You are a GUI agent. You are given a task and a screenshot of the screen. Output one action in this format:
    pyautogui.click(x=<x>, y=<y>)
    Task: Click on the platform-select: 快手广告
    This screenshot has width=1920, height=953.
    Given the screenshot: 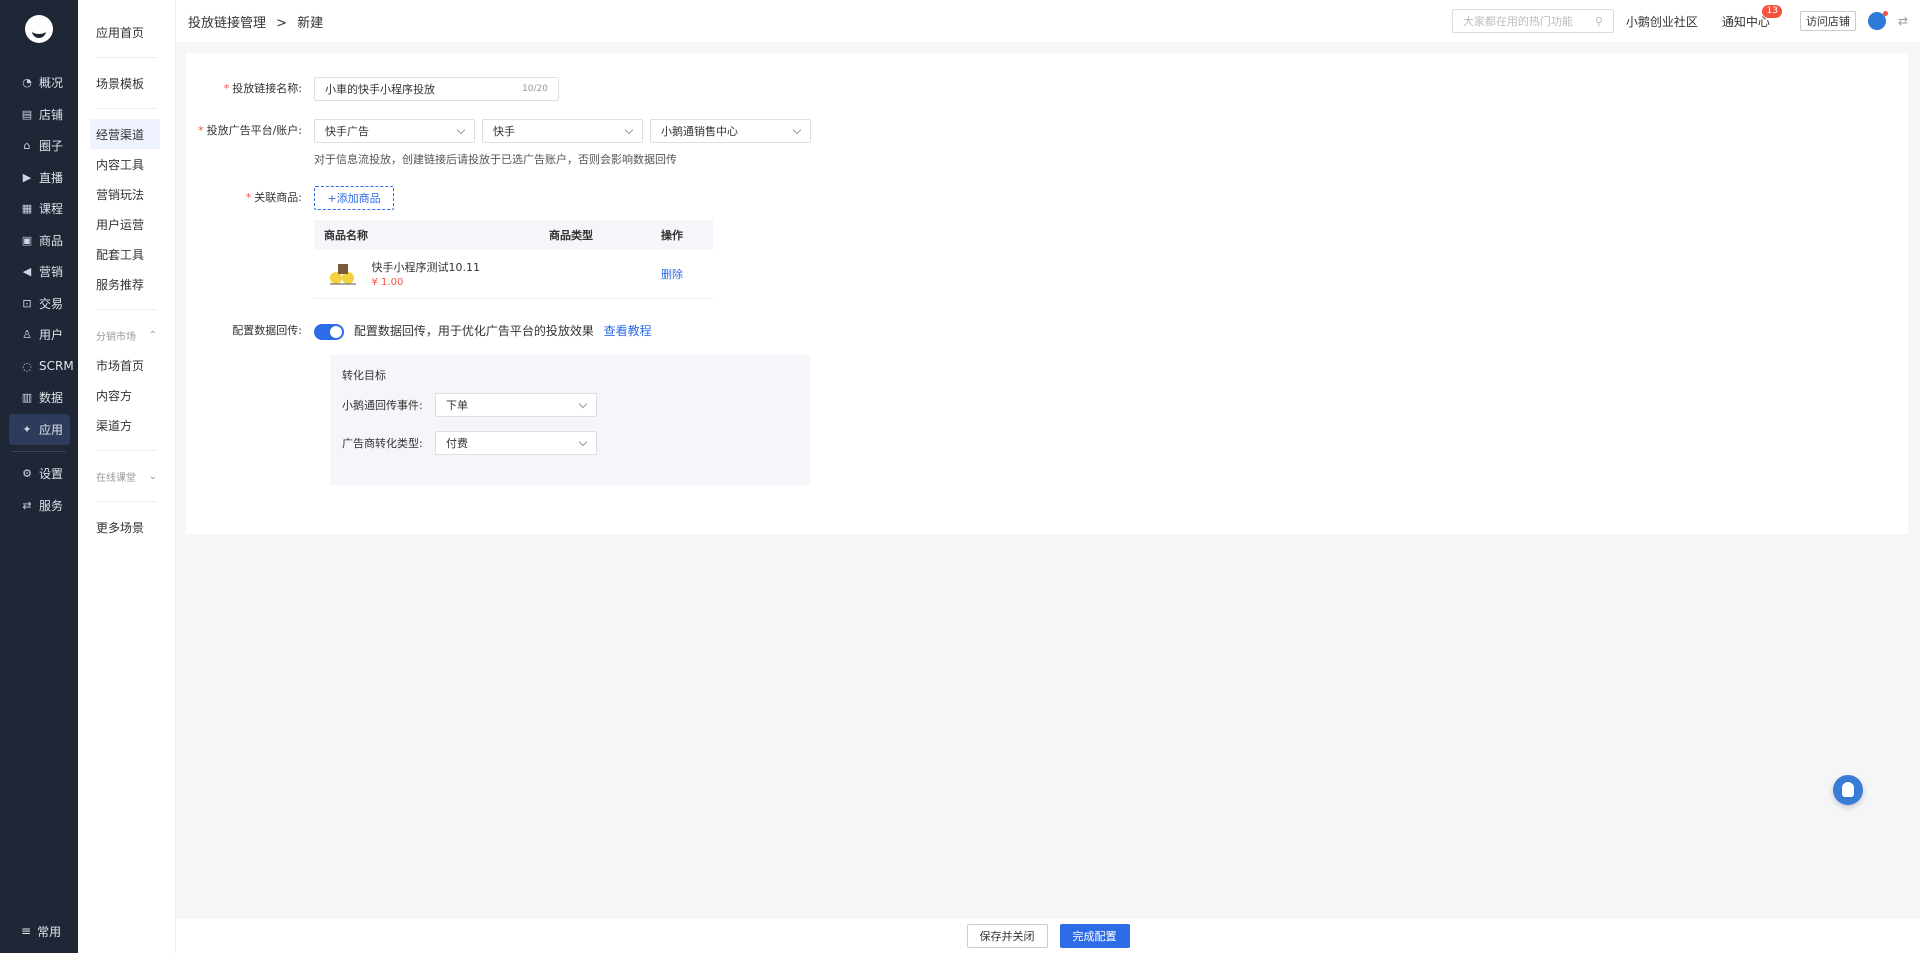 What is the action you would take?
    pyautogui.click(x=394, y=131)
    